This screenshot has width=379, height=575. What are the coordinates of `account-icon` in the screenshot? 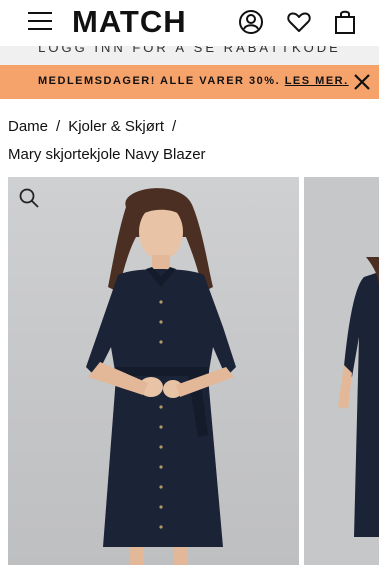 It's located at (251, 22).